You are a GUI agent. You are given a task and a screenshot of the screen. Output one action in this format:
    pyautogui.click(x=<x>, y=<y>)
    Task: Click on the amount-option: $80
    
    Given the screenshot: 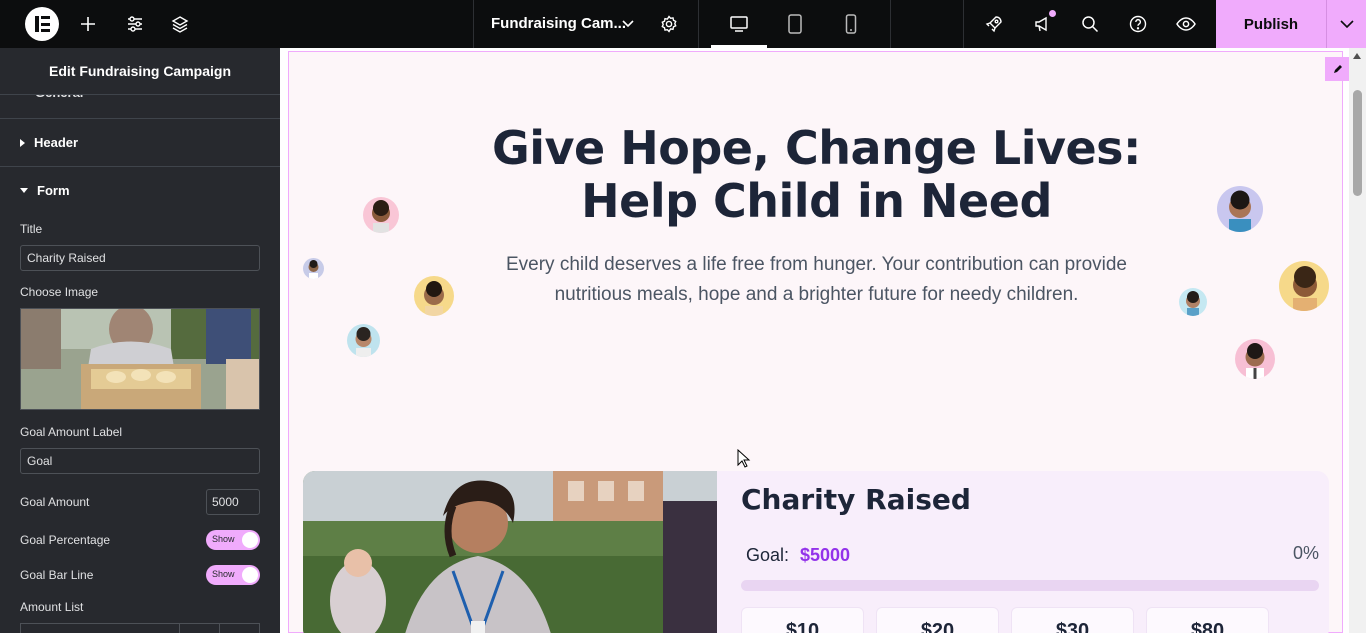 What is the action you would take?
    pyautogui.click(x=1207, y=620)
    